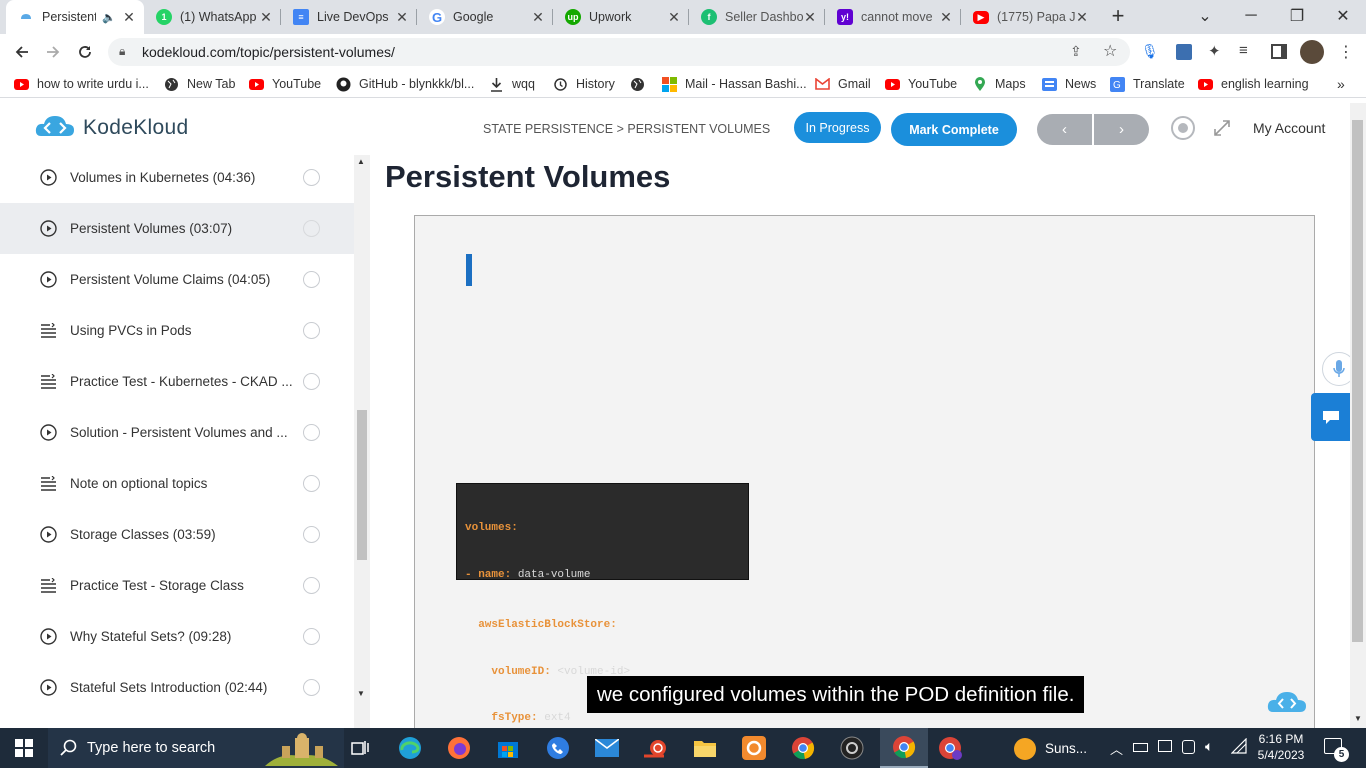  I want to click on side-panel-icon, so click(1279, 51).